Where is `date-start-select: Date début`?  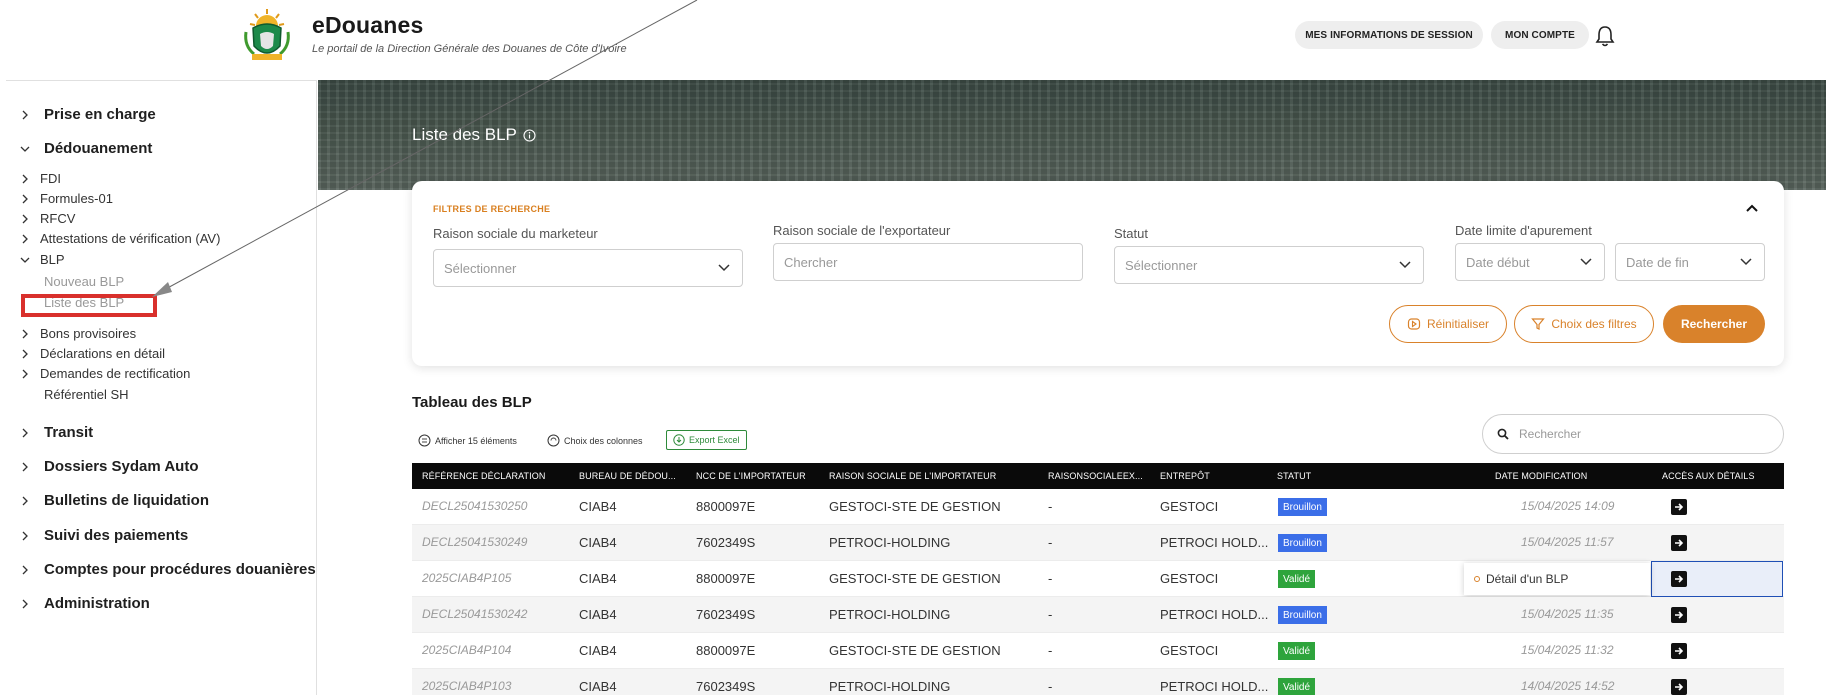
date-start-select: Date début is located at coordinates (1530, 262).